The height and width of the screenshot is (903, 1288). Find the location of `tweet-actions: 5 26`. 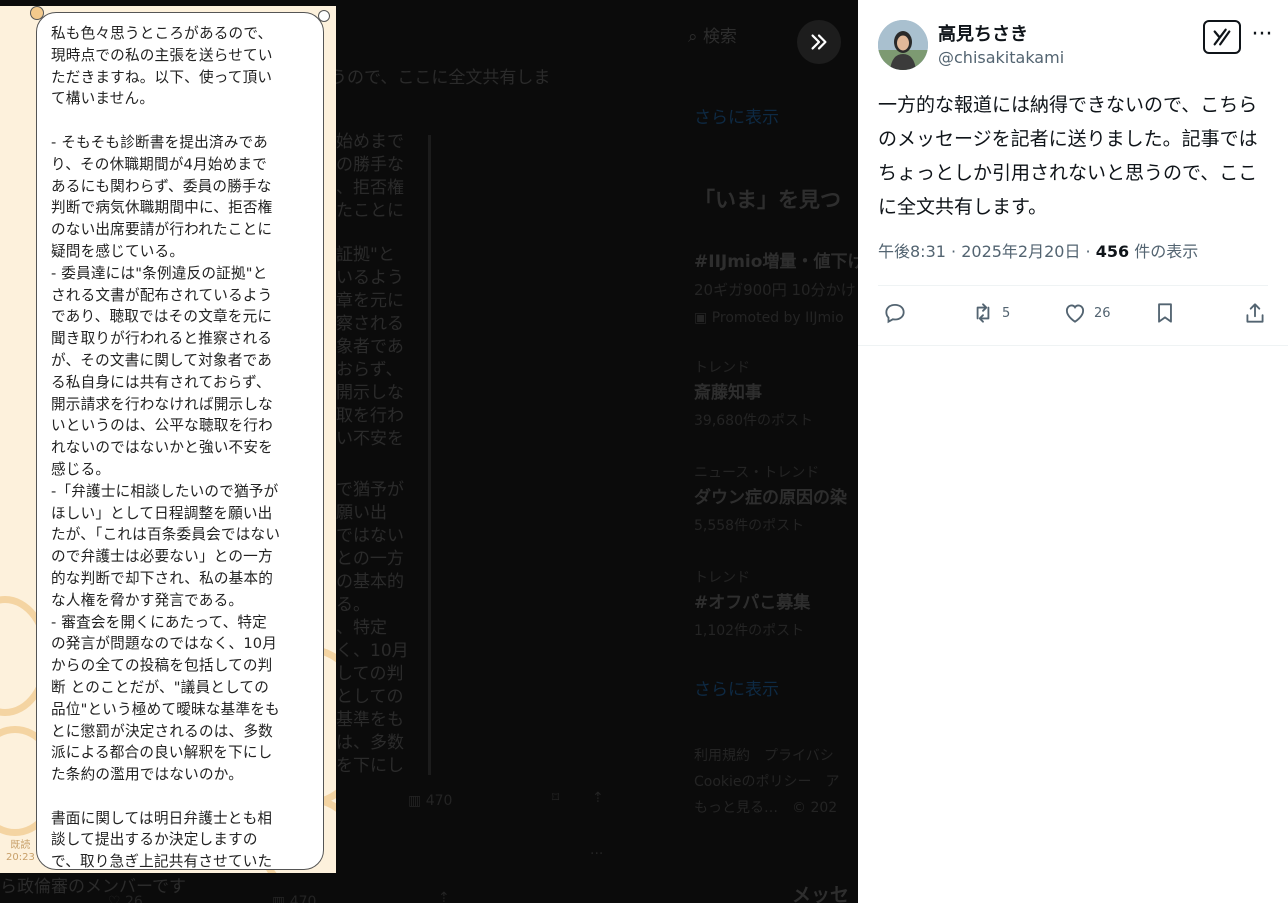

tweet-actions: 5 26 is located at coordinates (1077, 316).